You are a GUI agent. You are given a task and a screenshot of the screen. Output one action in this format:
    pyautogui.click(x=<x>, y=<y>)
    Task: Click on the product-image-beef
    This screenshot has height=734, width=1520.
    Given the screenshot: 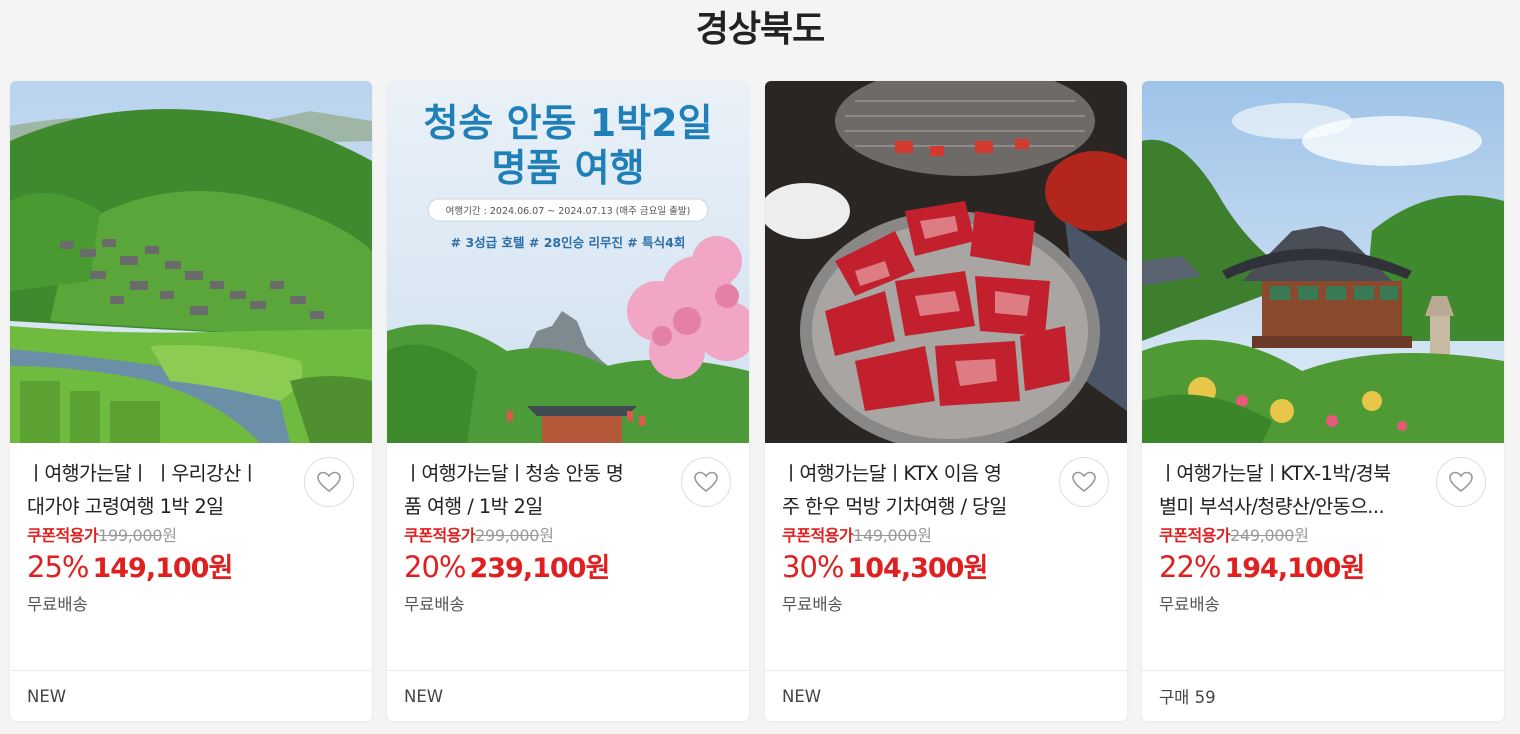 What is the action you would take?
    pyautogui.click(x=946, y=262)
    